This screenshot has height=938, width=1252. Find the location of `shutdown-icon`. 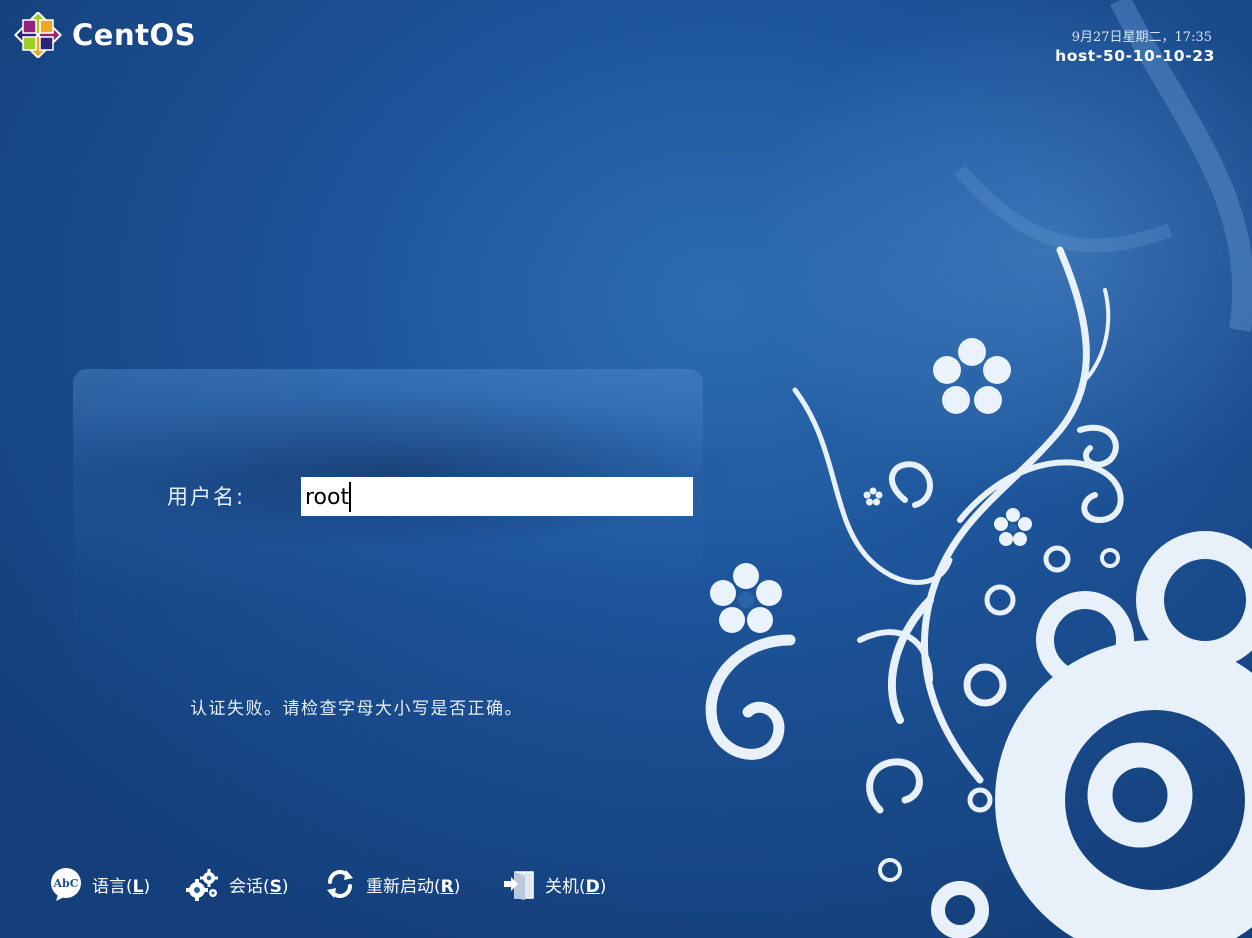

shutdown-icon is located at coordinates (519, 885).